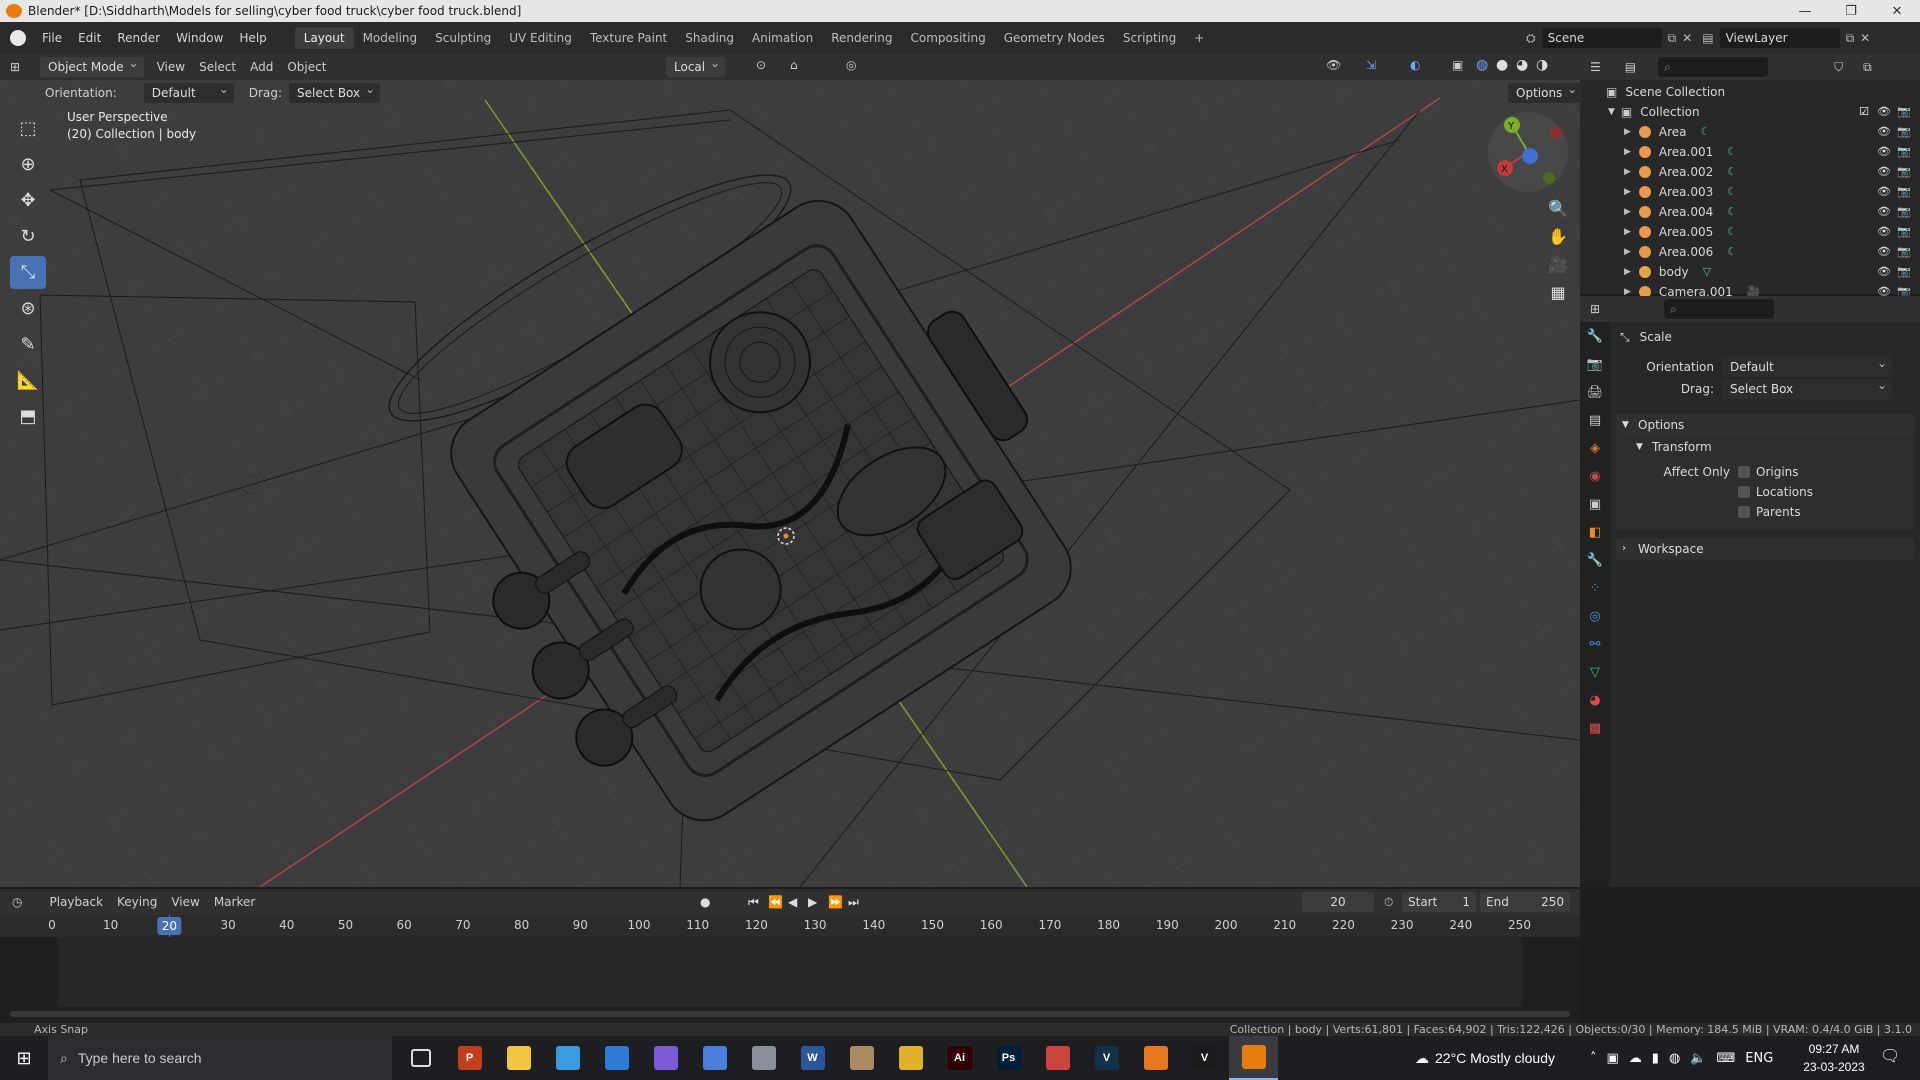 The image size is (1920, 1080). Describe the element at coordinates (1713, 67) in the screenshot. I see `outliner-search-field: ⌕` at that location.